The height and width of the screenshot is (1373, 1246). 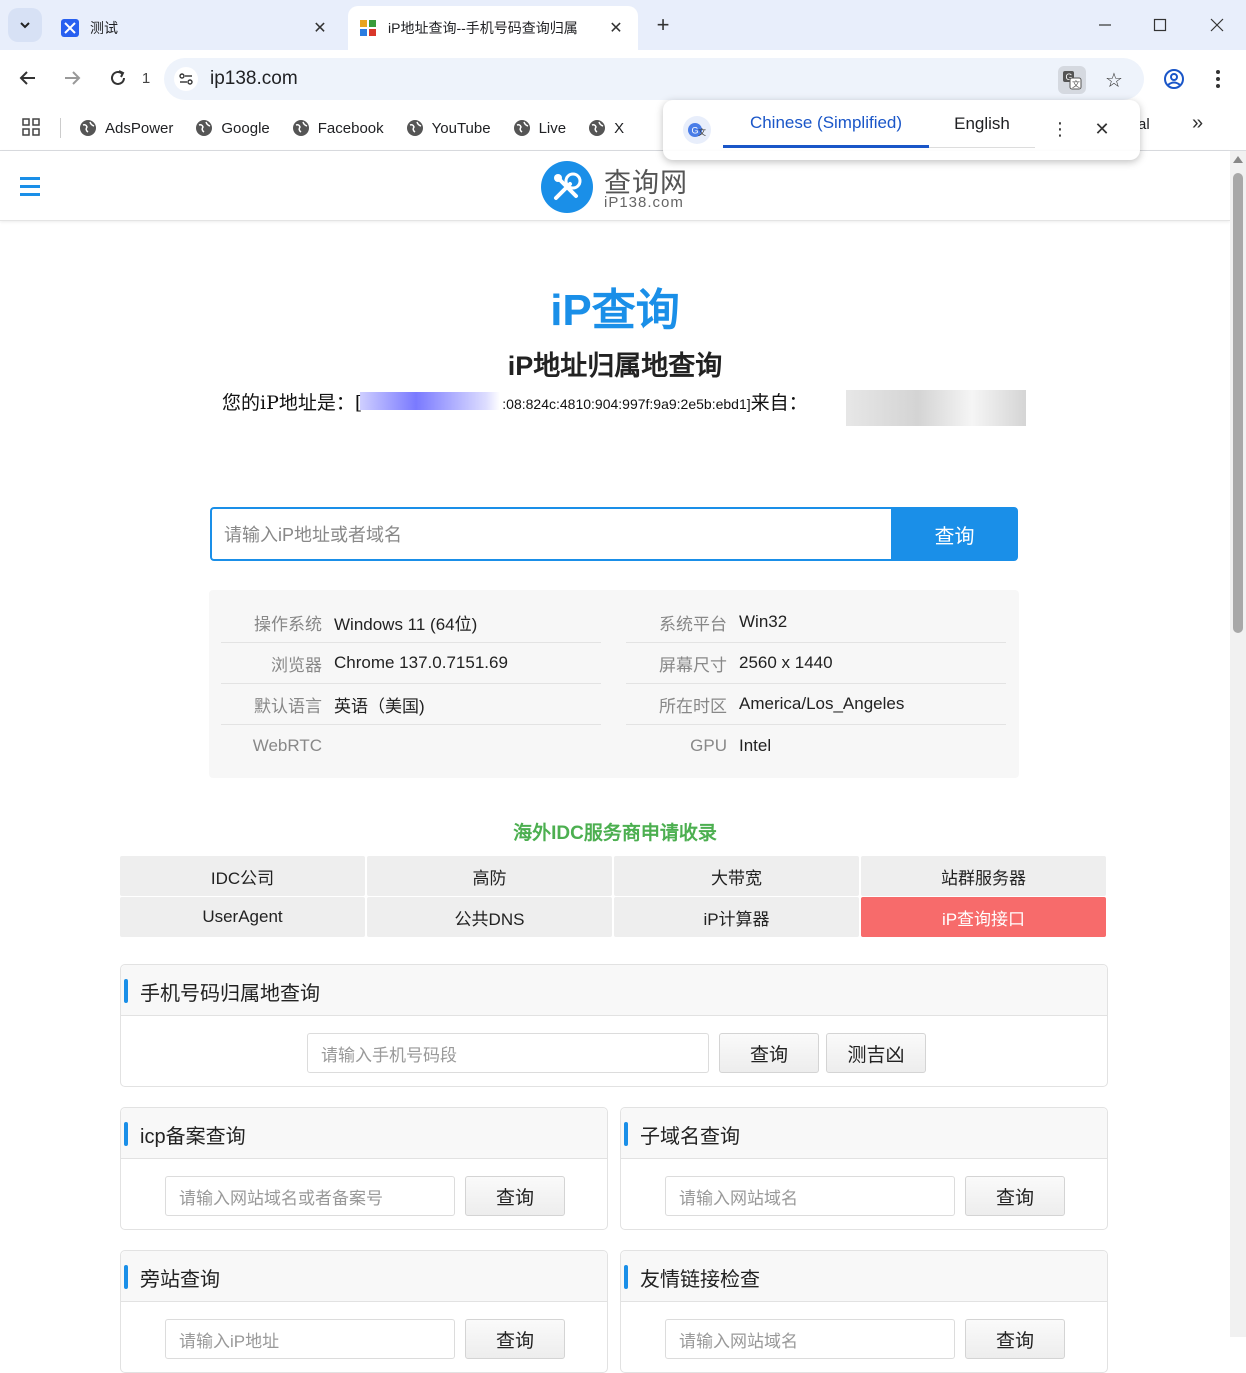 I want to click on bookmark-star-icon: ☆, so click(x=1114, y=80).